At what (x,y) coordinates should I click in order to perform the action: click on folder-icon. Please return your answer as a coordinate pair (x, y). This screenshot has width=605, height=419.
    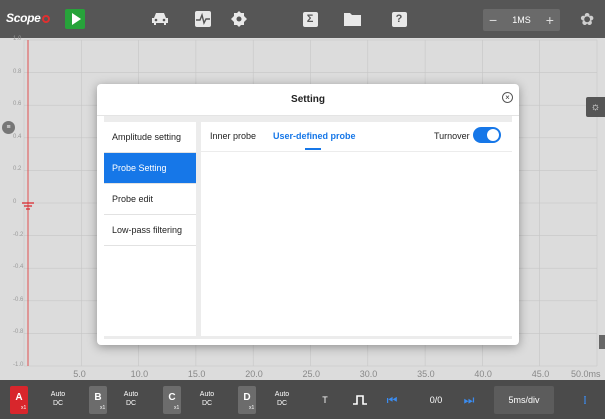
    Looking at the image, I should click on (352, 19).